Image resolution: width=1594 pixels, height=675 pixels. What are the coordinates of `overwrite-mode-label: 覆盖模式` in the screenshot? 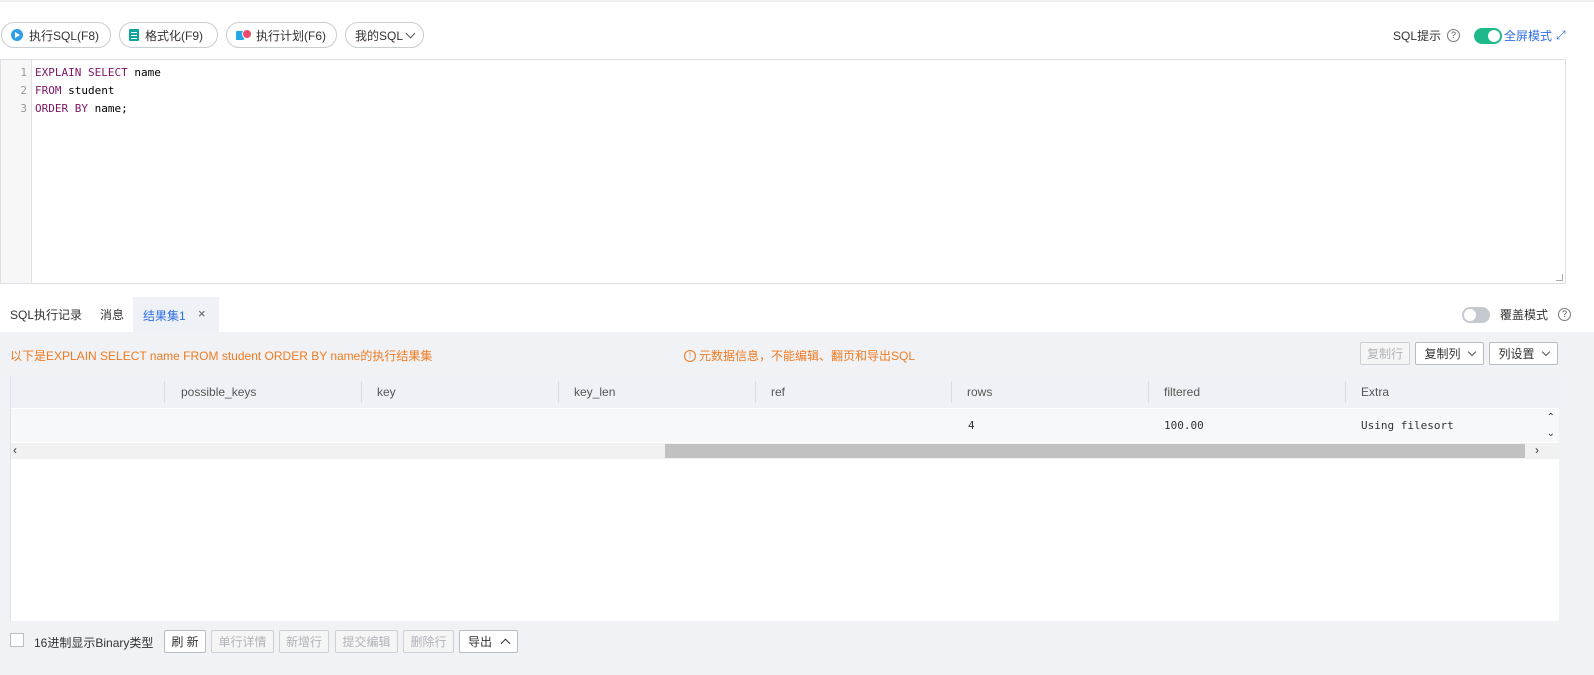 It's located at (1524, 315).